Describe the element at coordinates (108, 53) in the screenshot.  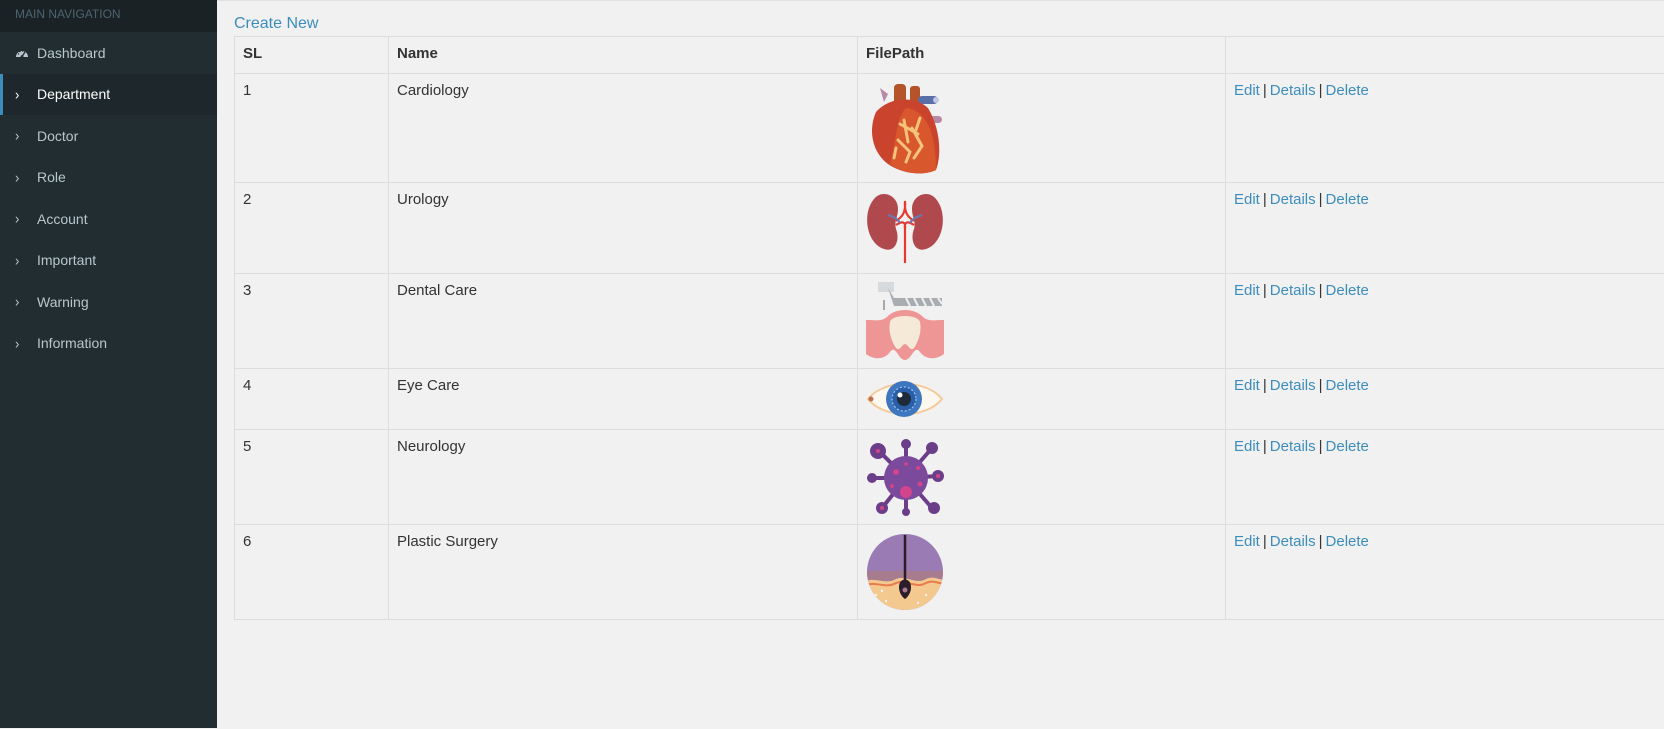
I see `sidebar-item-dashboard: Dashboard` at that location.